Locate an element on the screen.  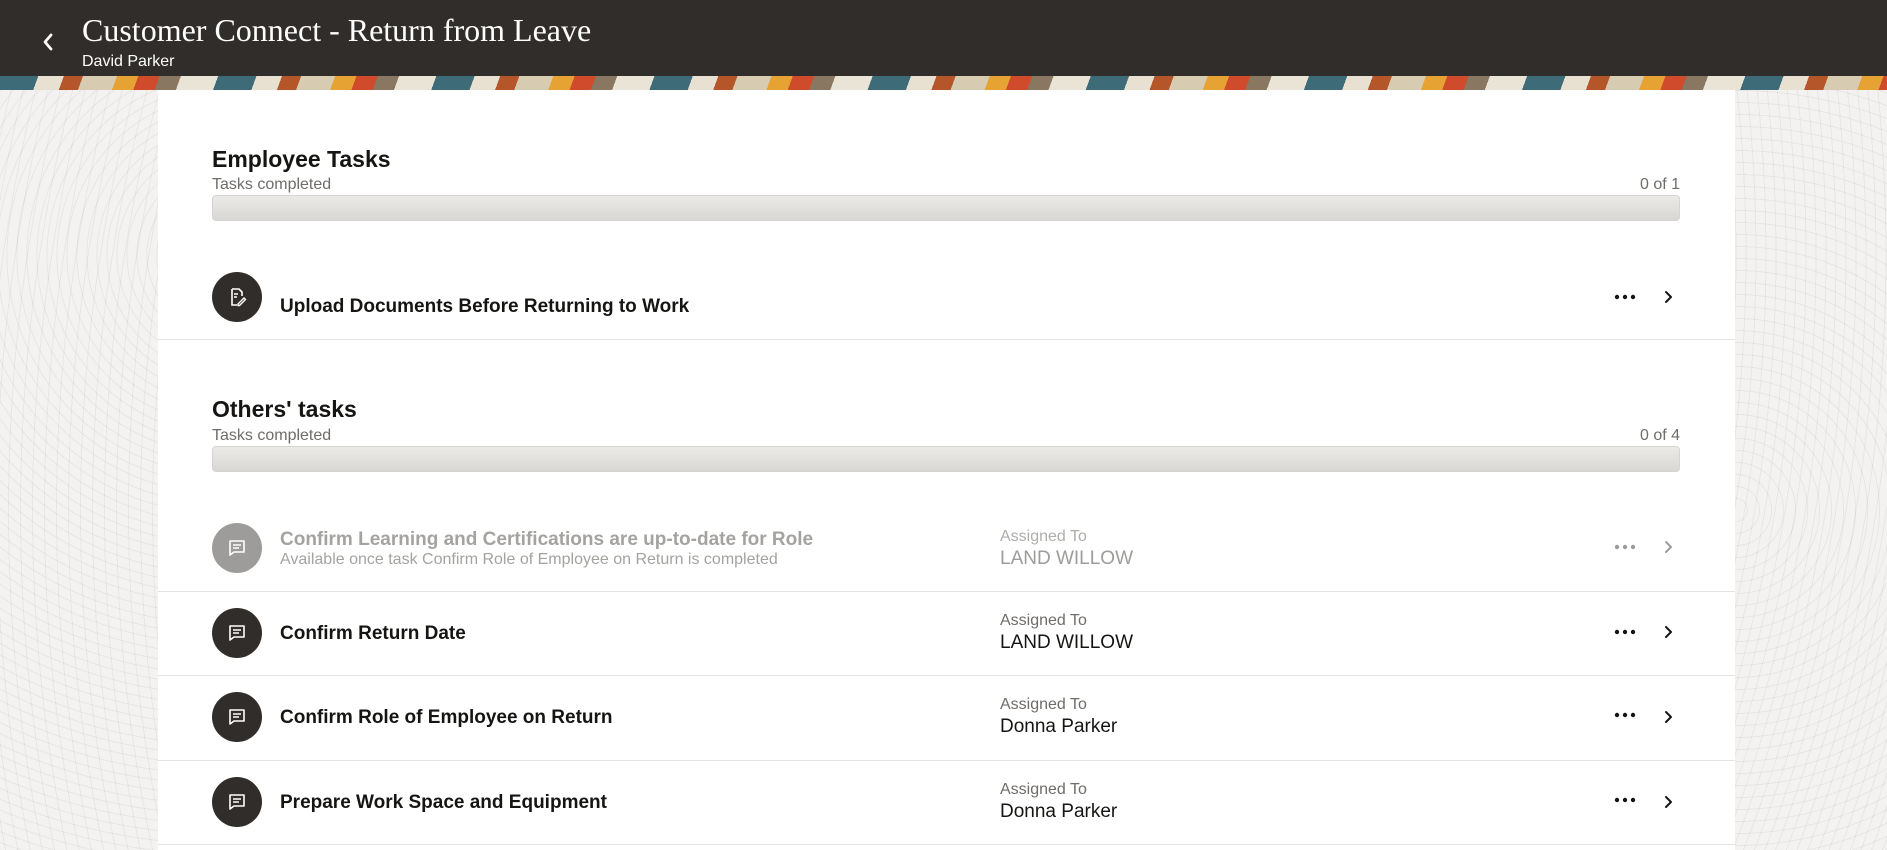
section-title-employee-tasks: Employee Tasks is located at coordinates (301, 159).